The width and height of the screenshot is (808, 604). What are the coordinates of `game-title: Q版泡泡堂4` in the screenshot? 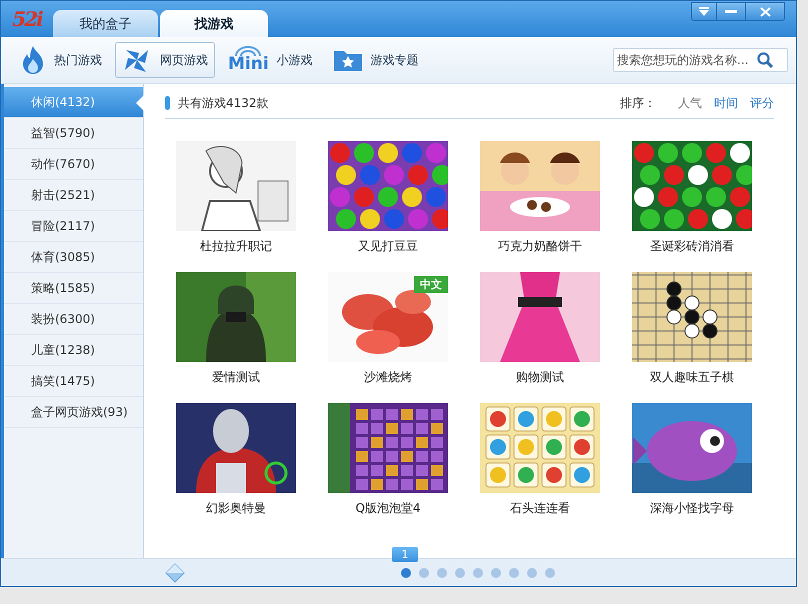 It's located at (388, 508).